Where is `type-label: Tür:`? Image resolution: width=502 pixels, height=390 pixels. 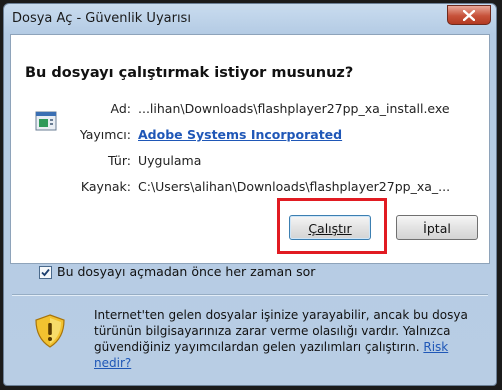 type-label: Tür: is located at coordinates (119, 160).